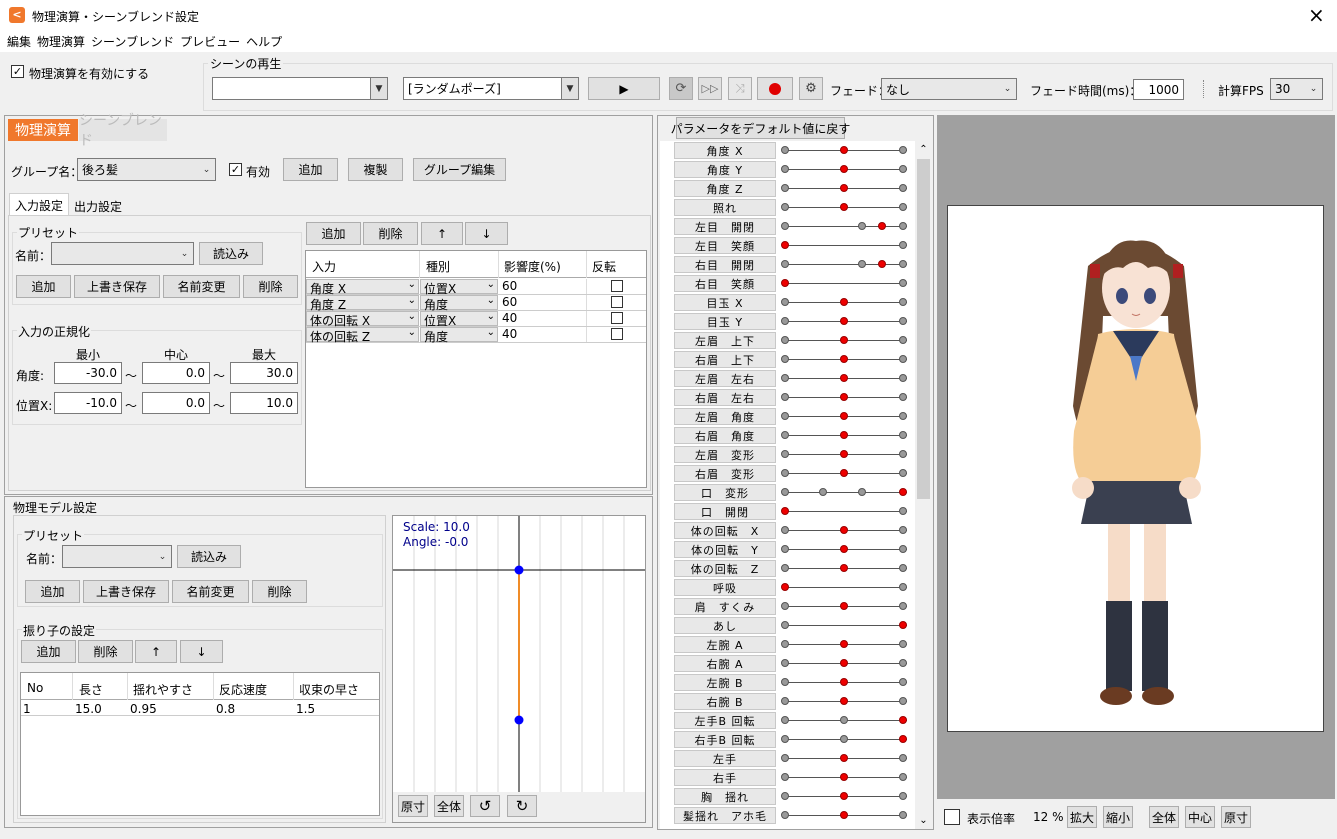 The width and height of the screenshot is (1337, 839). Describe the element at coordinates (725, 663) in the screenshot. I see `param-name-button: 右腕 A` at that location.